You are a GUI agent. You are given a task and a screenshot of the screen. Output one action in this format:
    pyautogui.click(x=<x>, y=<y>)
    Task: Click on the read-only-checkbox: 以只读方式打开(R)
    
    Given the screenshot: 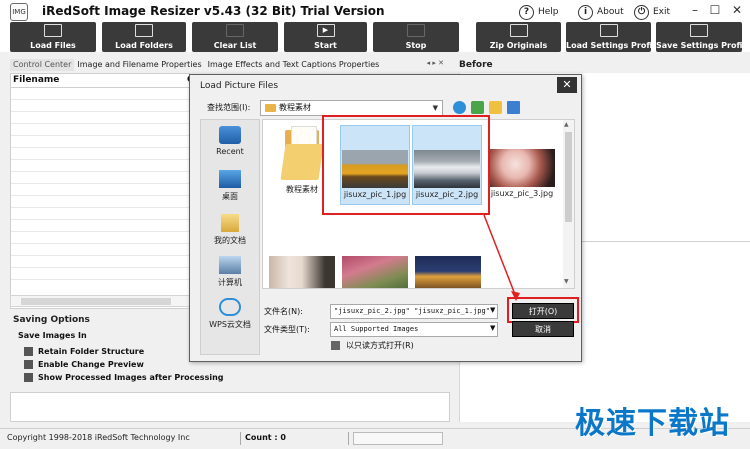 What is the action you would take?
    pyautogui.click(x=372, y=345)
    